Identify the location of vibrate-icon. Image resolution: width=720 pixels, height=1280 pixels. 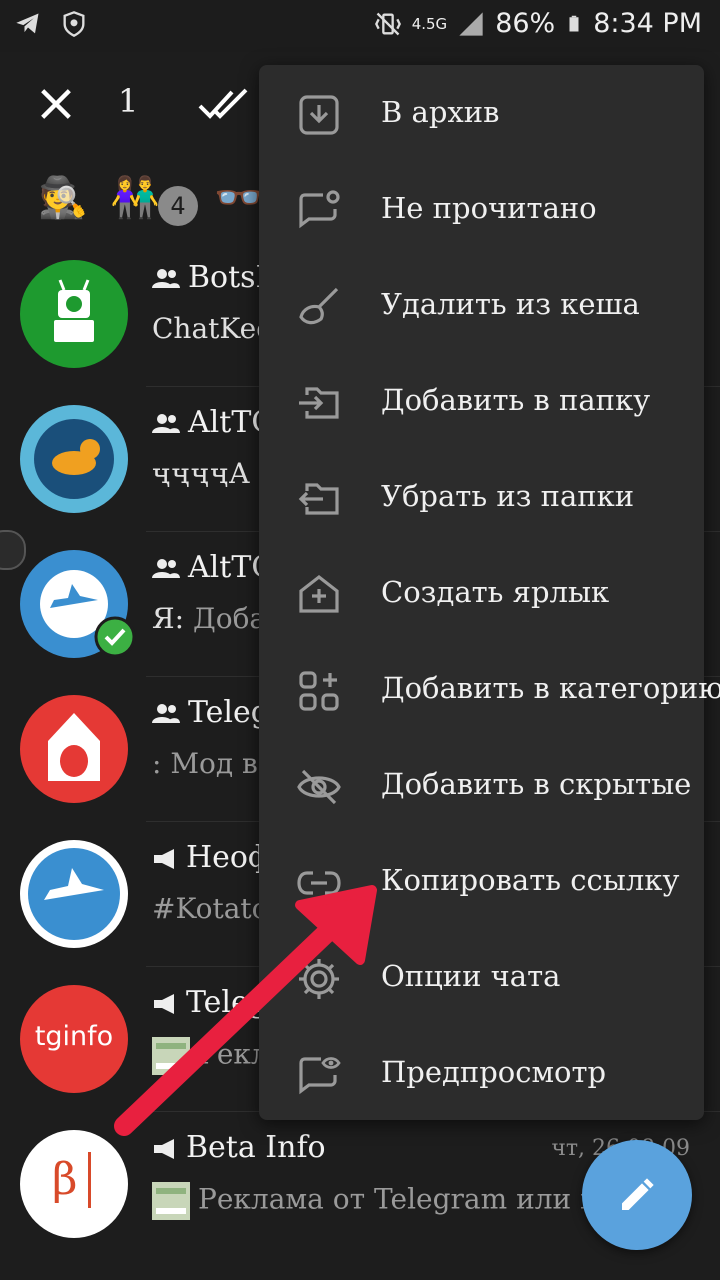
(387, 23).